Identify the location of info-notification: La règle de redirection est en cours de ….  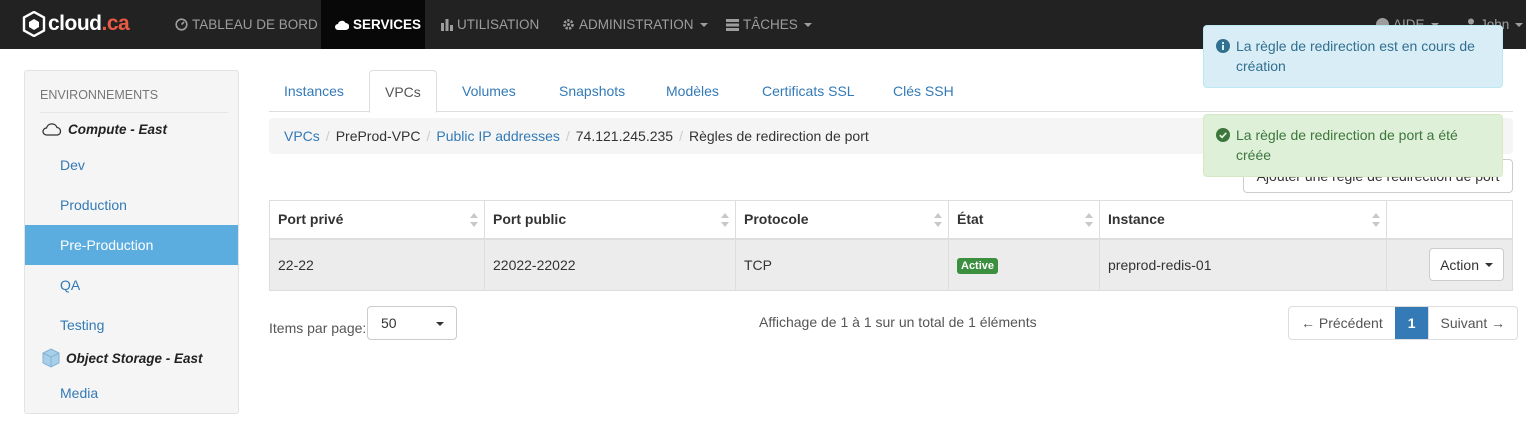
(1353, 56).